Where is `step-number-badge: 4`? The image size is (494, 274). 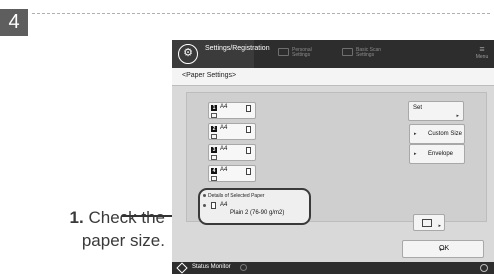 step-number-badge: 4 is located at coordinates (14, 22).